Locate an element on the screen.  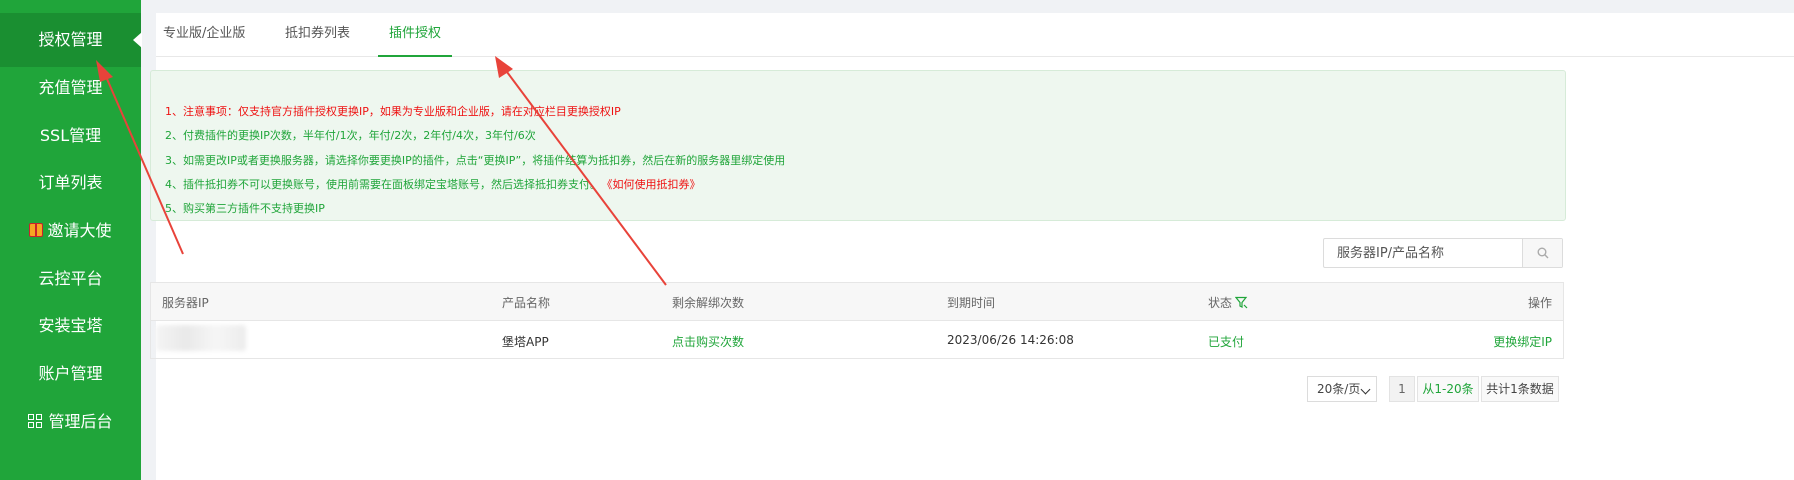
search-box is located at coordinates (1443, 253).